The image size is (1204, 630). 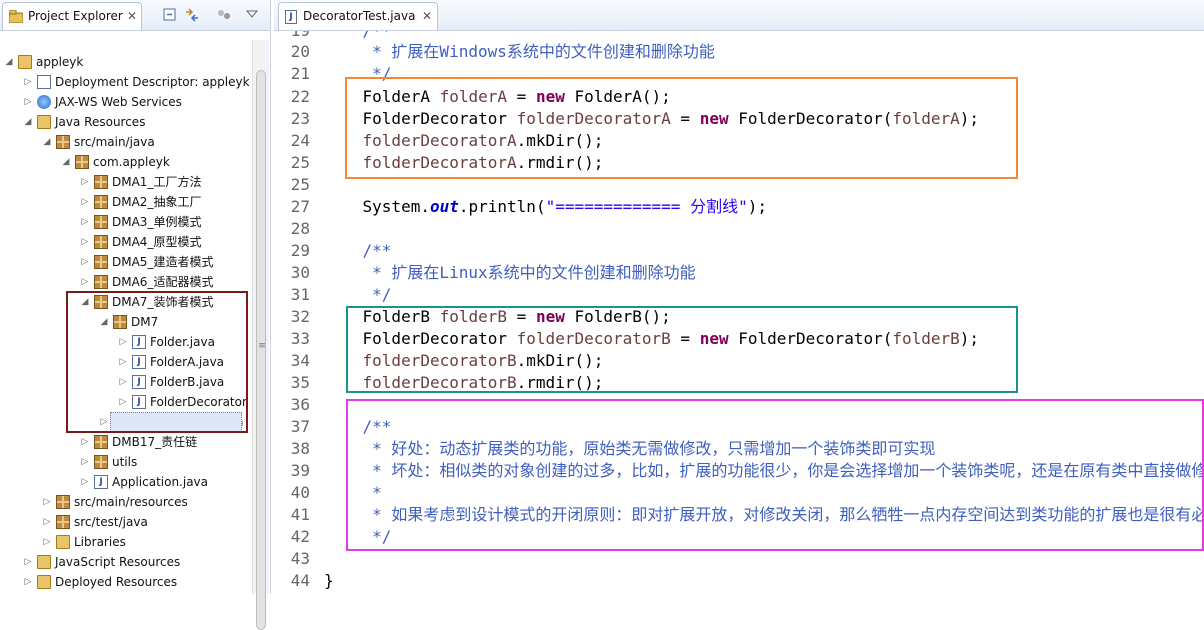 I want to click on tree-item-label: DMA4_原型模式, so click(x=157, y=242).